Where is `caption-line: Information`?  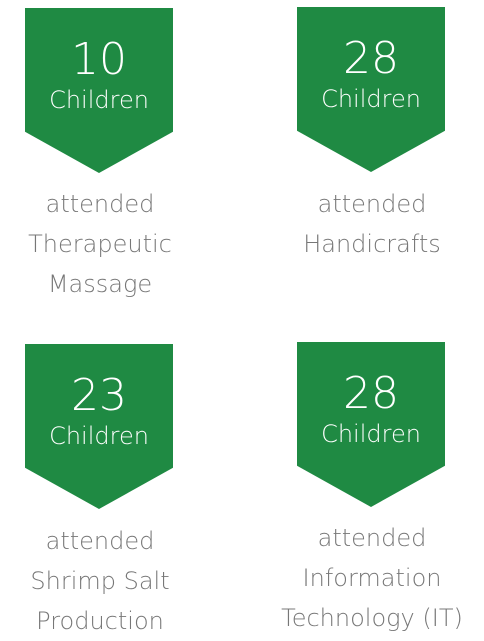 caption-line: Information is located at coordinates (372, 578).